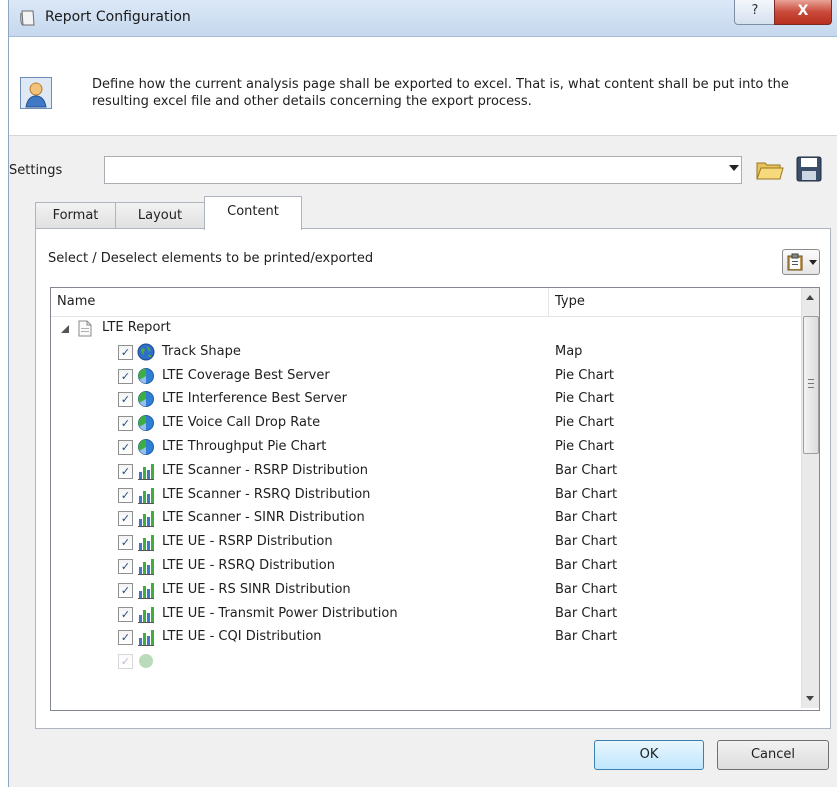 This screenshot has height=787, width=837. I want to click on item-name: LTE Coverage Best Server, so click(246, 375).